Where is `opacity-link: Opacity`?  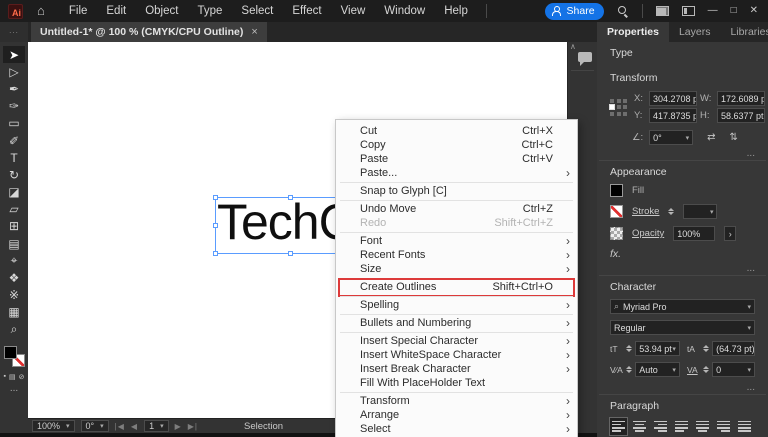
opacity-link: Opacity is located at coordinates (648, 233).